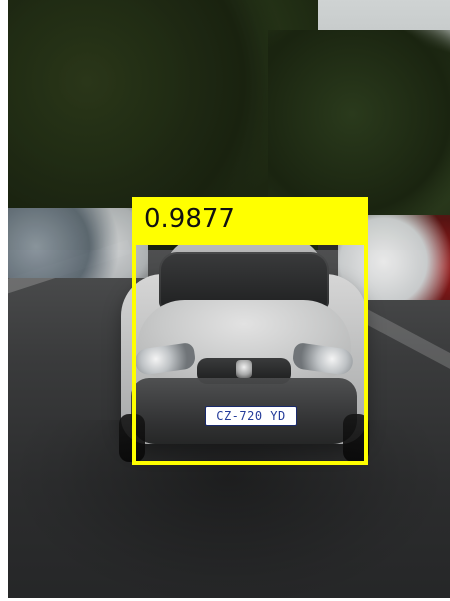 This screenshot has height=601, width=450. Describe the element at coordinates (250, 219) in the screenshot. I see `detection-label-bar: 0.9877` at that location.